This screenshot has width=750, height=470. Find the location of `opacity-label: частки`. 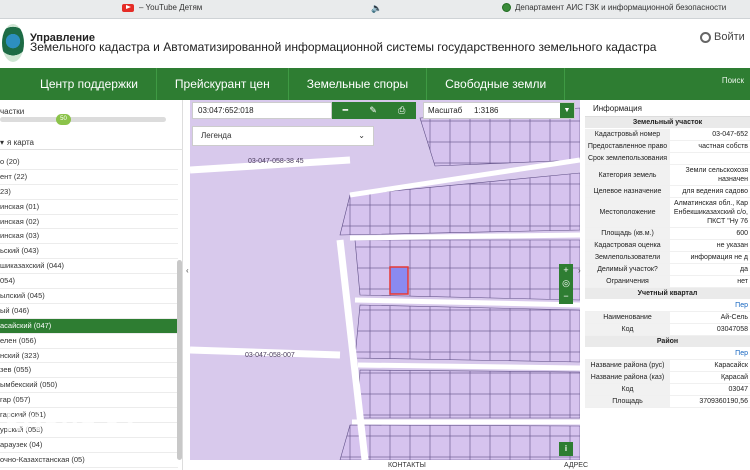

opacity-label: частки is located at coordinates (12, 111).